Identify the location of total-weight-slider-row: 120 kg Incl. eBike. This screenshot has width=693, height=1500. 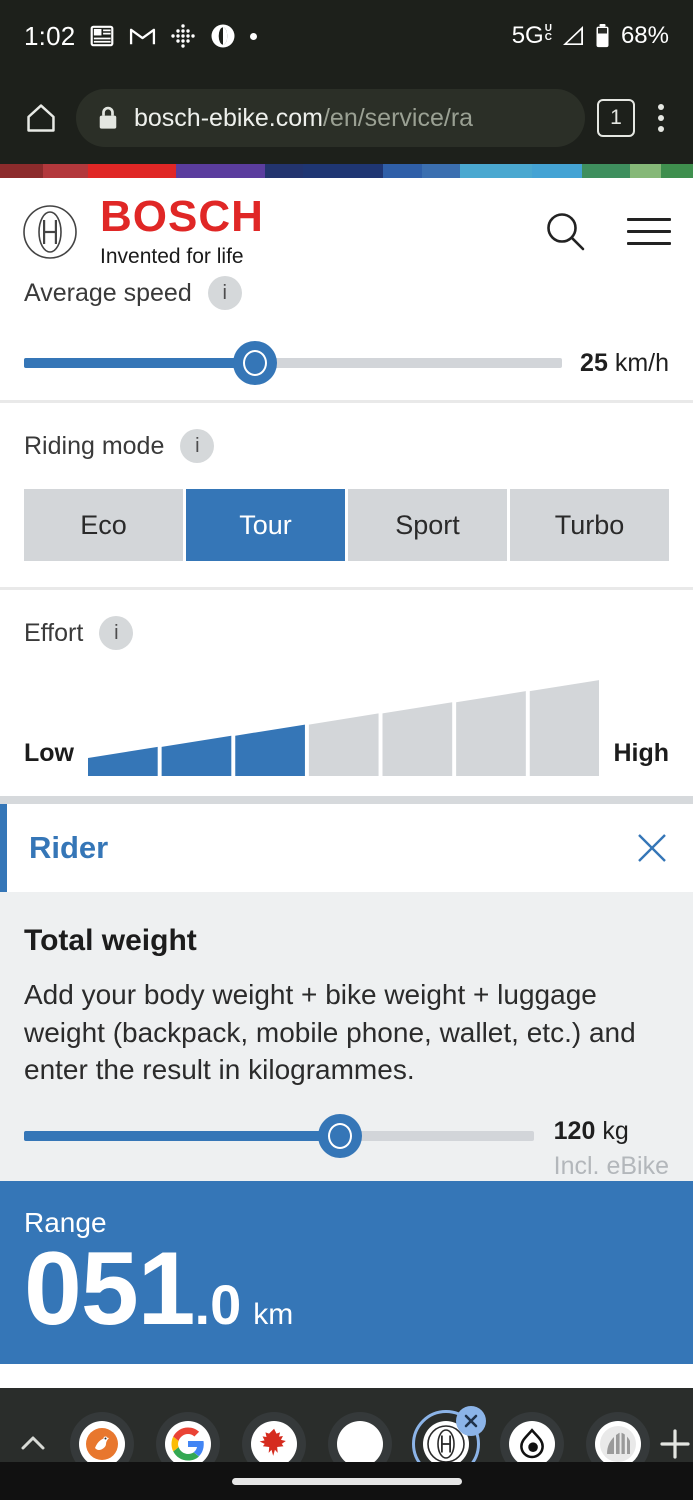
(346, 1147).